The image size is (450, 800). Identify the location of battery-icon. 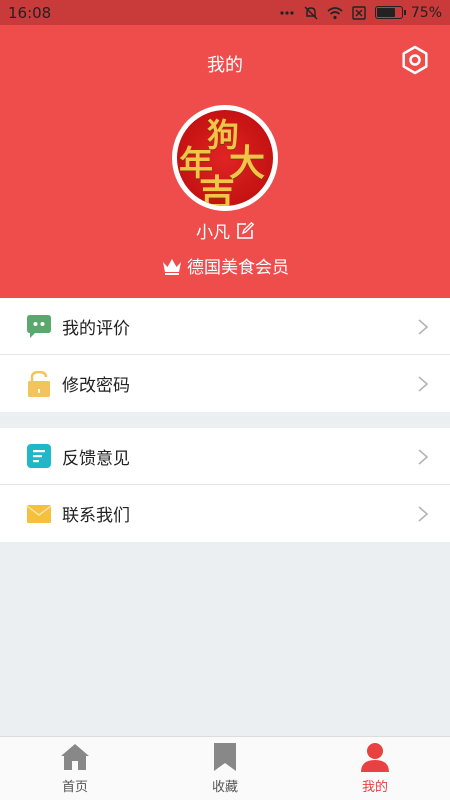
(390, 12).